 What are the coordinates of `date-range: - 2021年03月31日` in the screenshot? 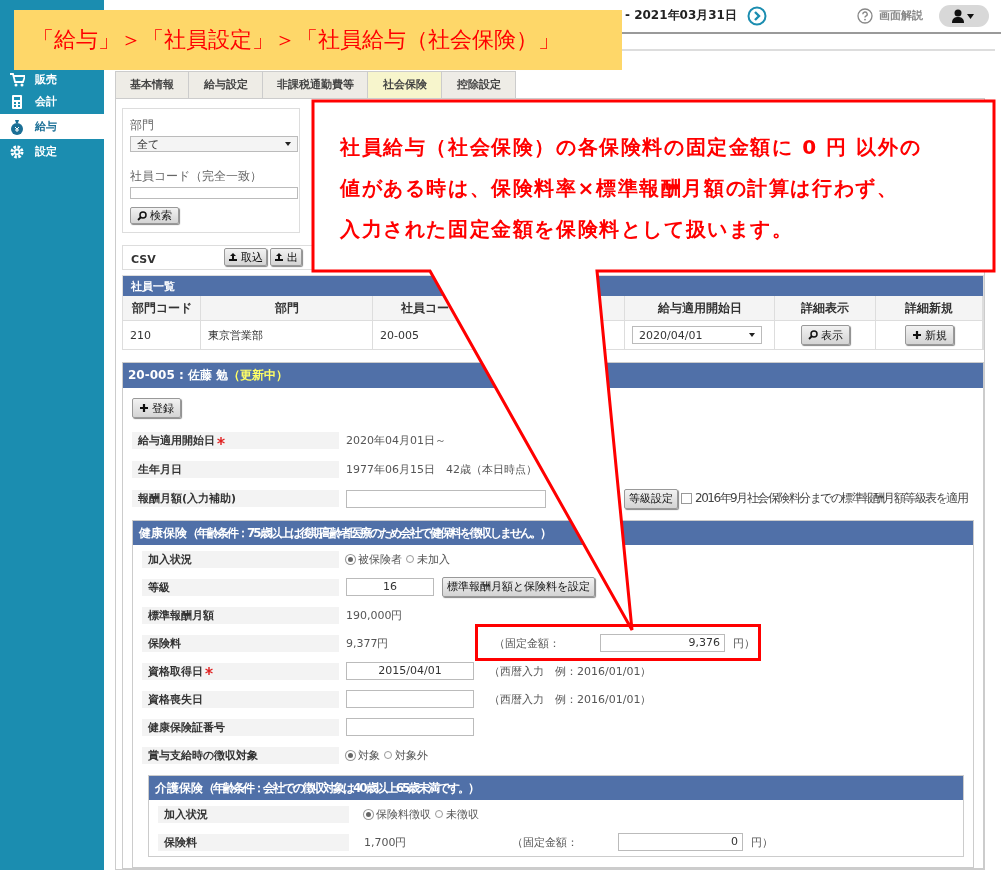 It's located at (681, 16).